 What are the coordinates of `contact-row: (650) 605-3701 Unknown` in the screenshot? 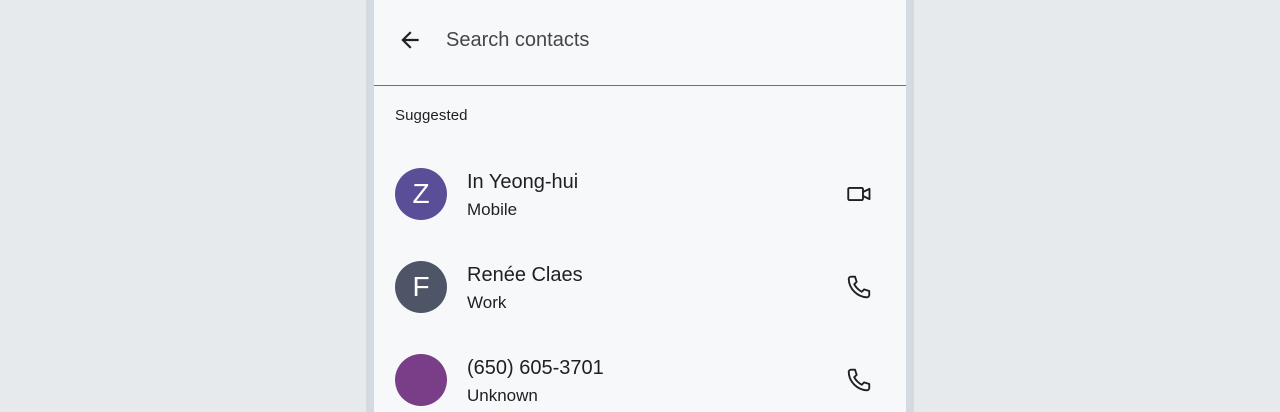 It's located at (640, 376).